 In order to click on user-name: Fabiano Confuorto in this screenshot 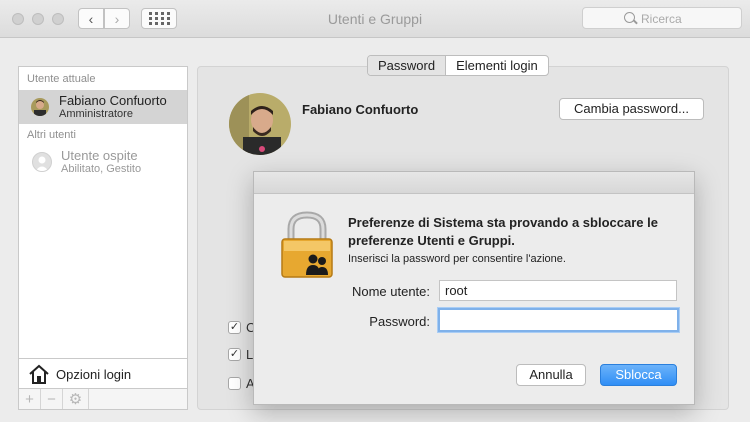, I will do `click(113, 100)`.